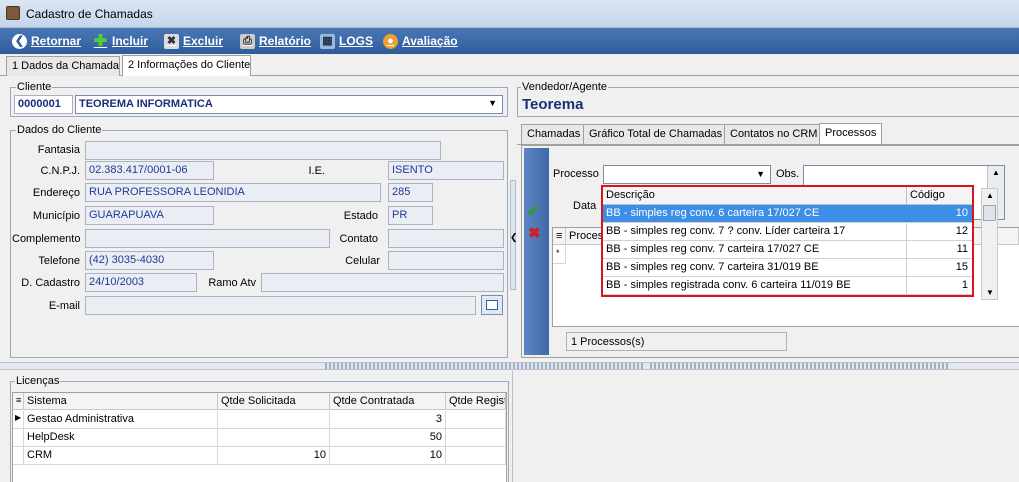  Describe the element at coordinates (289, 104) in the screenshot. I see `cliente-nome-combo: TEOREMA INFORMATICA ▼` at that location.